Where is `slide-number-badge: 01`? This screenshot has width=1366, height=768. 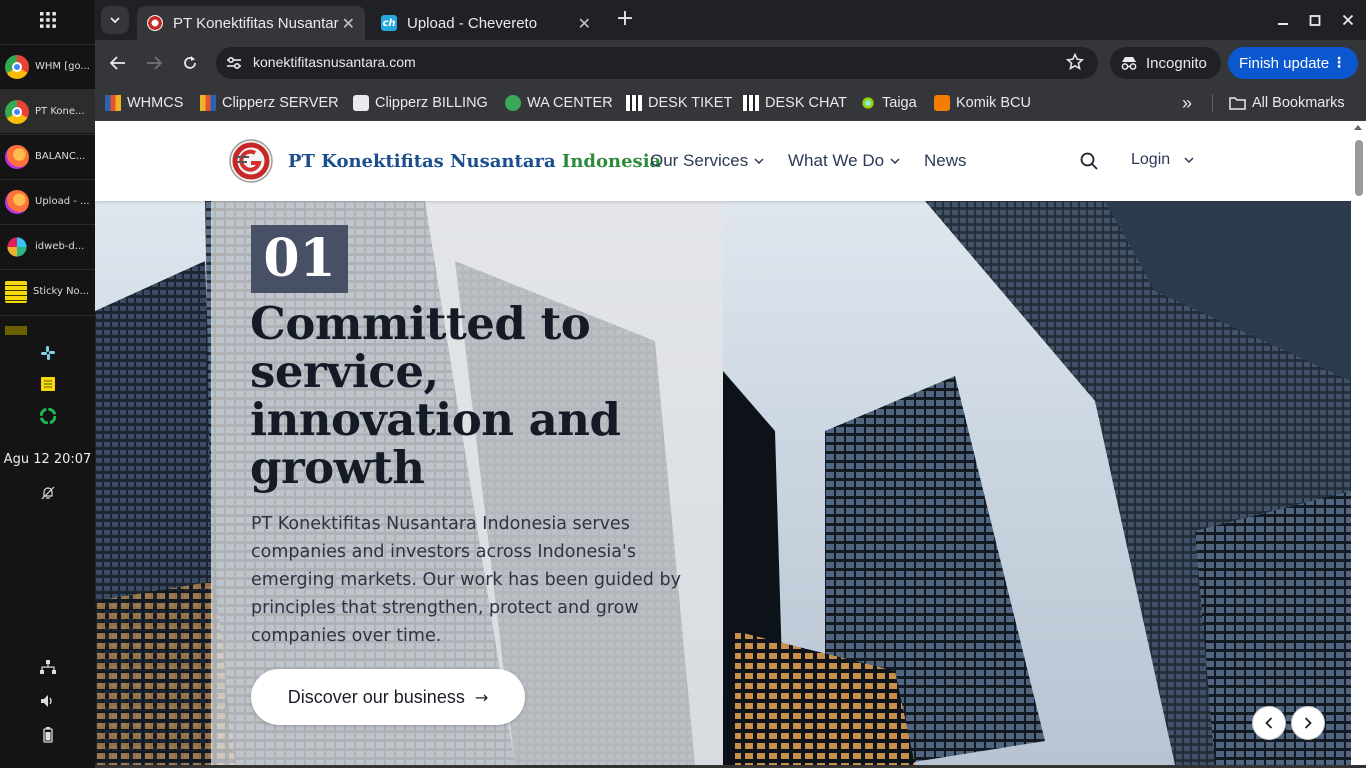
slide-number-badge: 01 is located at coordinates (299, 259).